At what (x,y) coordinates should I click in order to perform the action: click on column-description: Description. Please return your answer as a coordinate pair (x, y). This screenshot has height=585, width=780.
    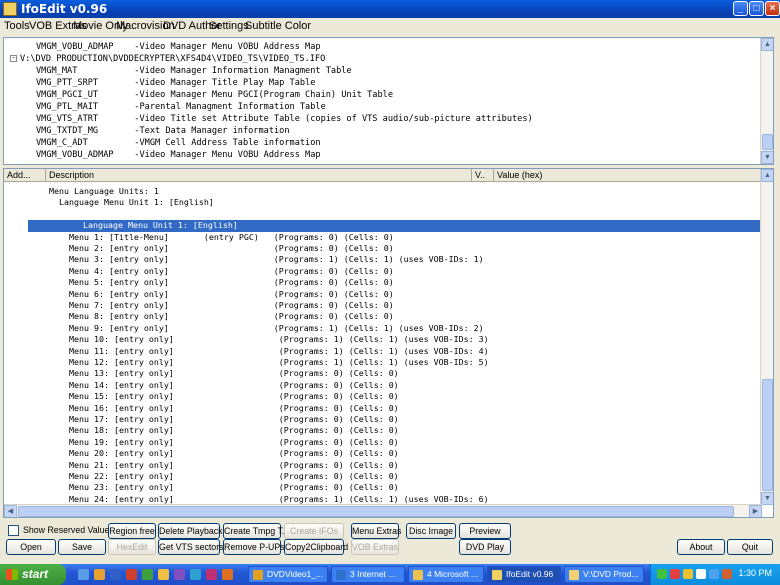
    Looking at the image, I should click on (259, 175).